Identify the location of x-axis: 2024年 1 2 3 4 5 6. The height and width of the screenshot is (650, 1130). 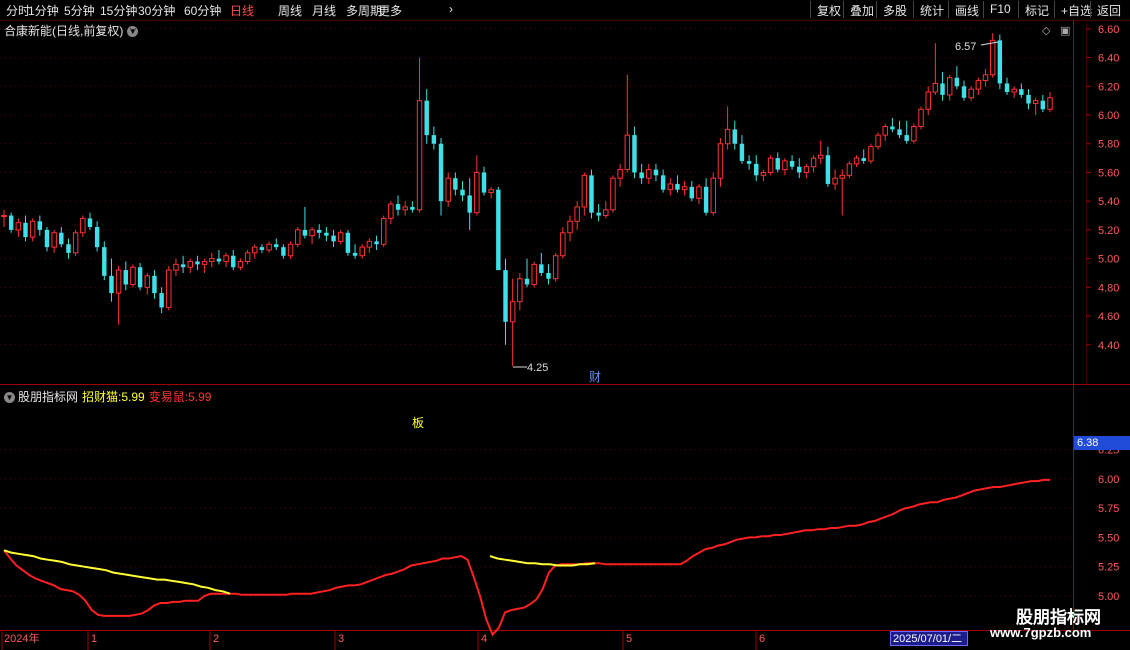
(383, 640).